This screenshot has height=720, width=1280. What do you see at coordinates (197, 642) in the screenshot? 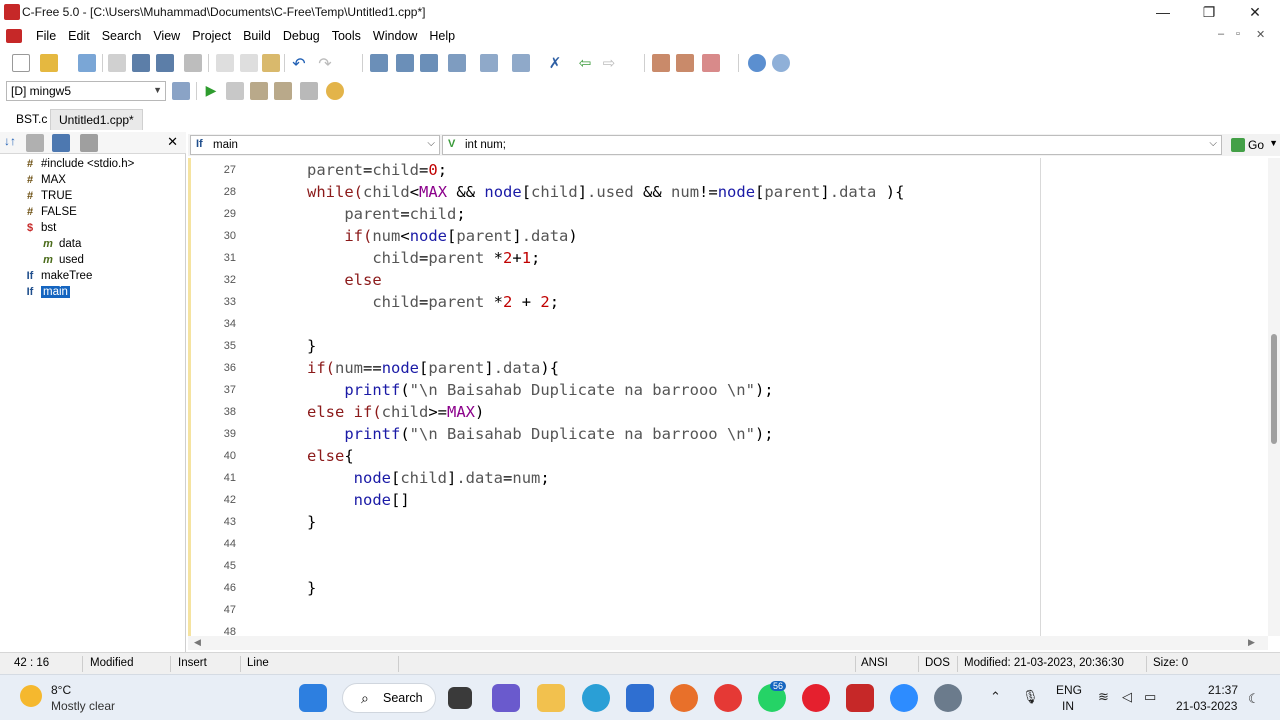
I see `scroll-left-icon: ◀` at bounding box center [197, 642].